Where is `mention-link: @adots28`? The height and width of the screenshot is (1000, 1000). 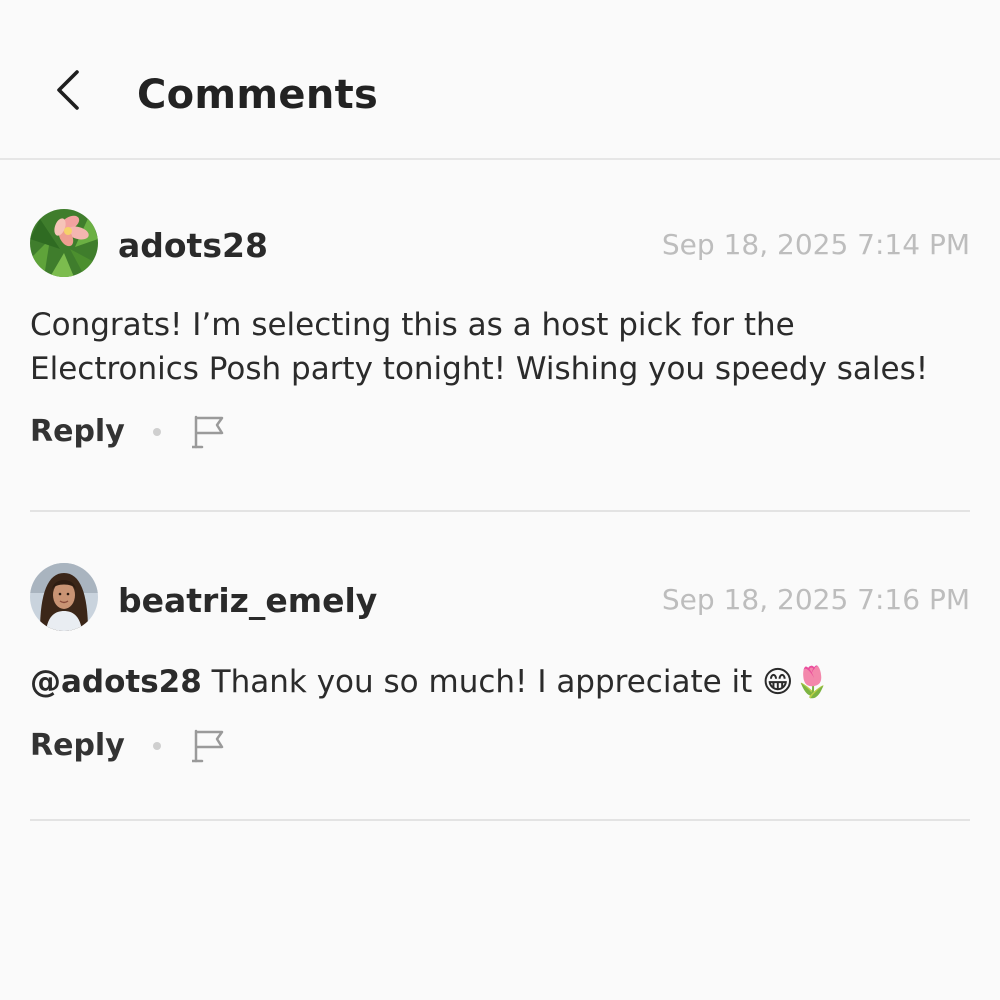 mention-link: @adots28 is located at coordinates (116, 682).